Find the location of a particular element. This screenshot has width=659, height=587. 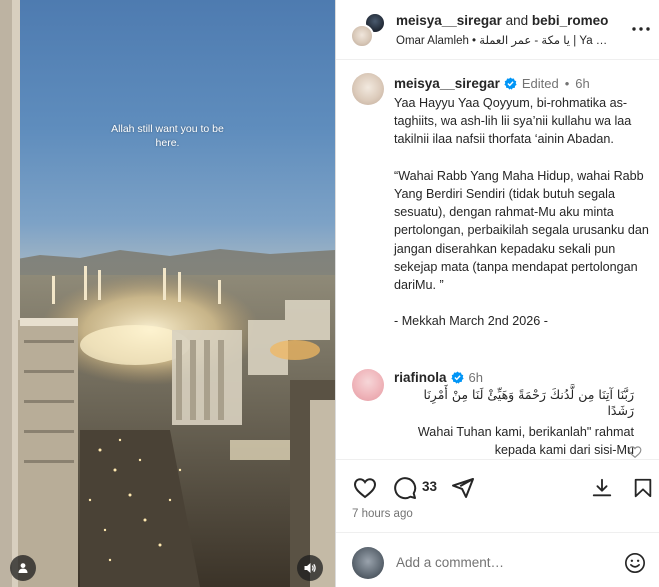

user-icon is located at coordinates (23, 568).